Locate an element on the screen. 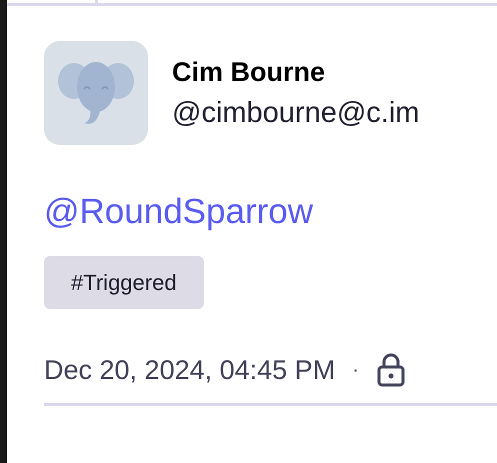 The width and height of the screenshot is (497, 463). author-name: Cim Bourne is located at coordinates (249, 72).